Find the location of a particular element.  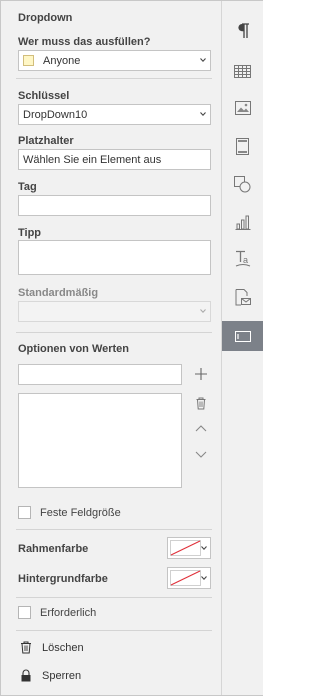

border-color-button is located at coordinates (189, 548).